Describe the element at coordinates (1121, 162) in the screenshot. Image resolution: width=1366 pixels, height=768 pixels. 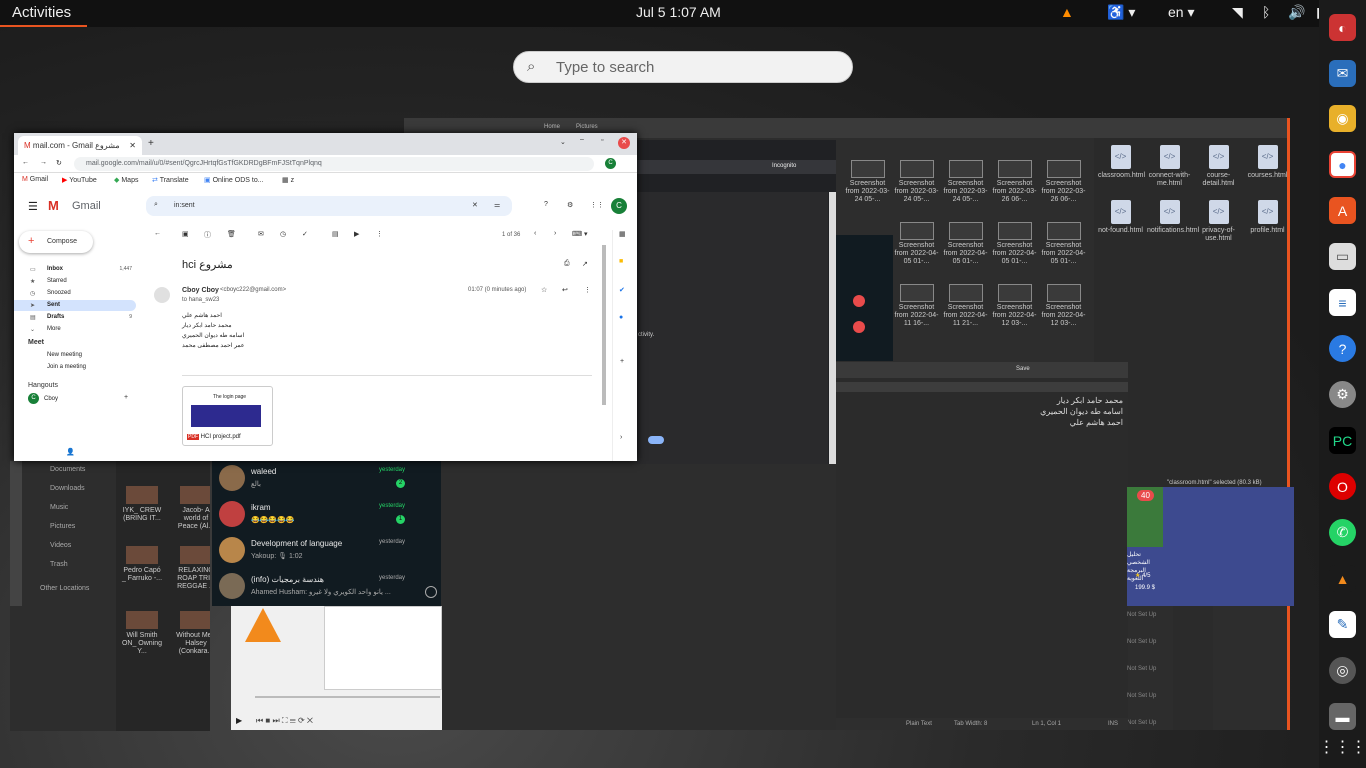
I see `html-file: </> classroom.html` at that location.